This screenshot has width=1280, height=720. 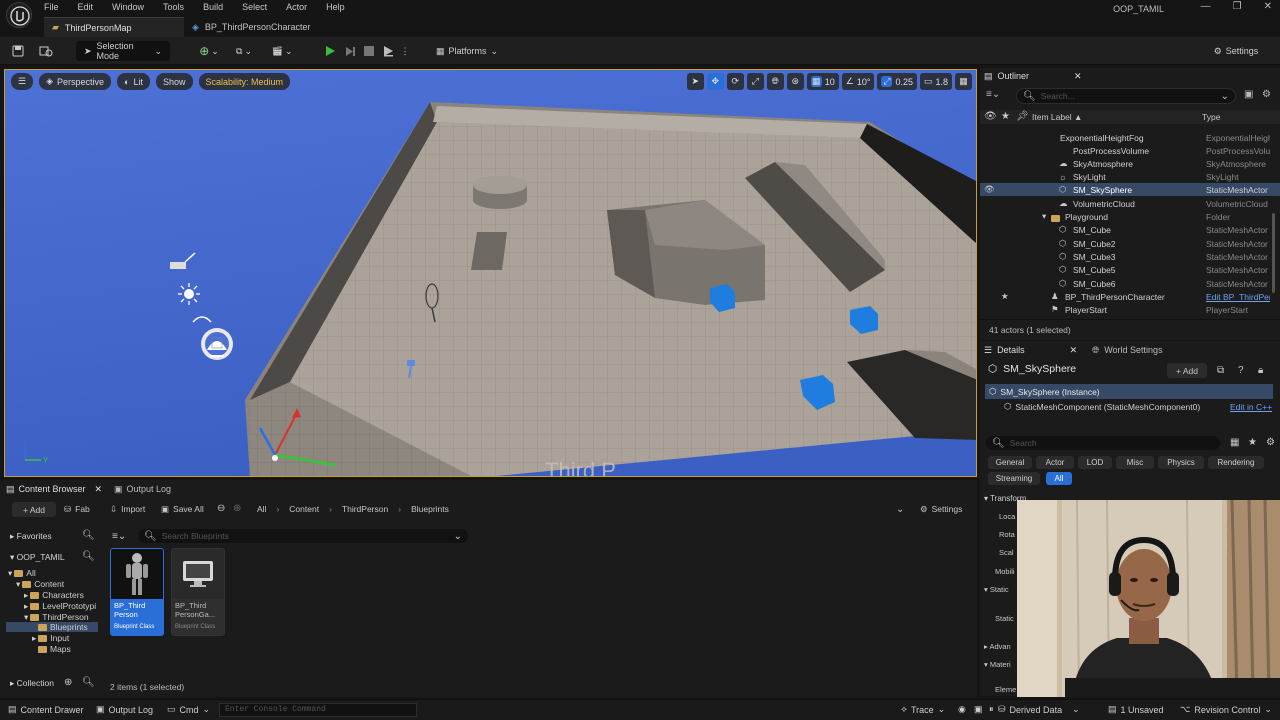 I want to click on settings-button: ⚙ Settings, so click(x=1236, y=51).